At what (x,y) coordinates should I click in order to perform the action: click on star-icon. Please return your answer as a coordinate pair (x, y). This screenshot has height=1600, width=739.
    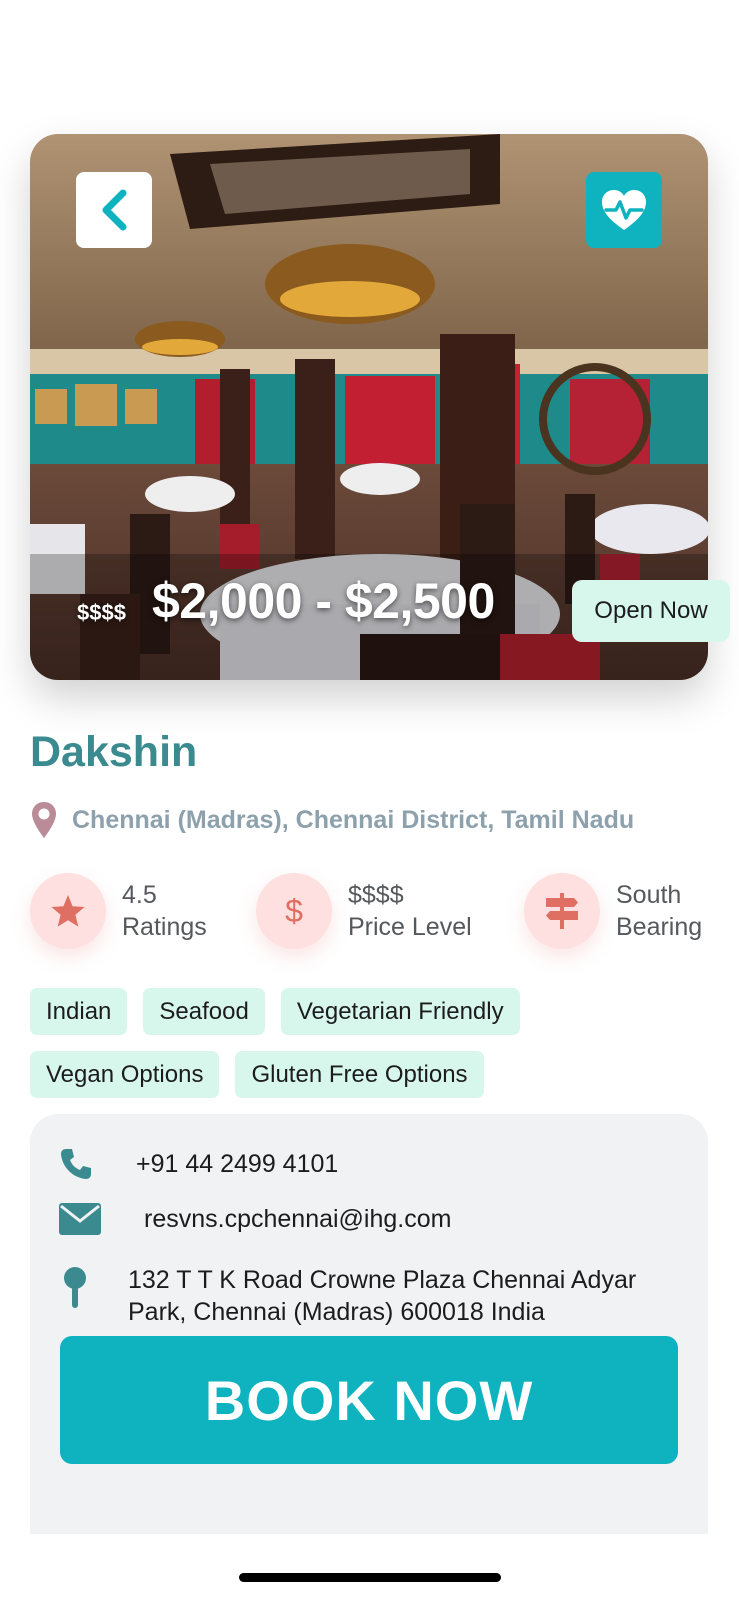
    Looking at the image, I should click on (68, 911).